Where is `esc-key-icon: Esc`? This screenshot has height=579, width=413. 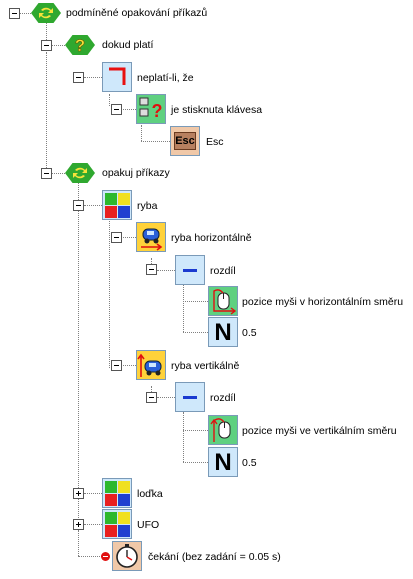 esc-key-icon: Esc is located at coordinates (185, 141).